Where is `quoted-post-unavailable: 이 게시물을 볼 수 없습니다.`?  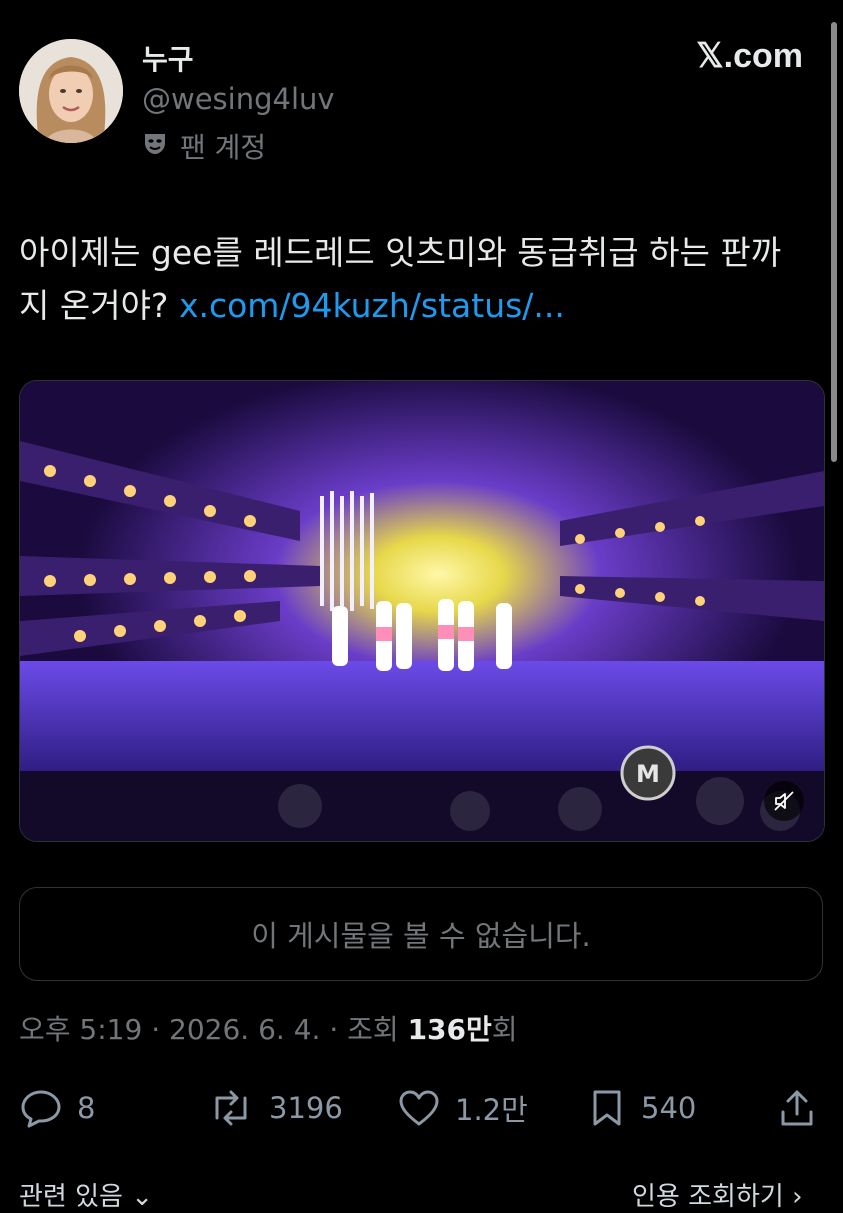 quoted-post-unavailable: 이 게시물을 볼 수 없습니다. is located at coordinates (421, 934).